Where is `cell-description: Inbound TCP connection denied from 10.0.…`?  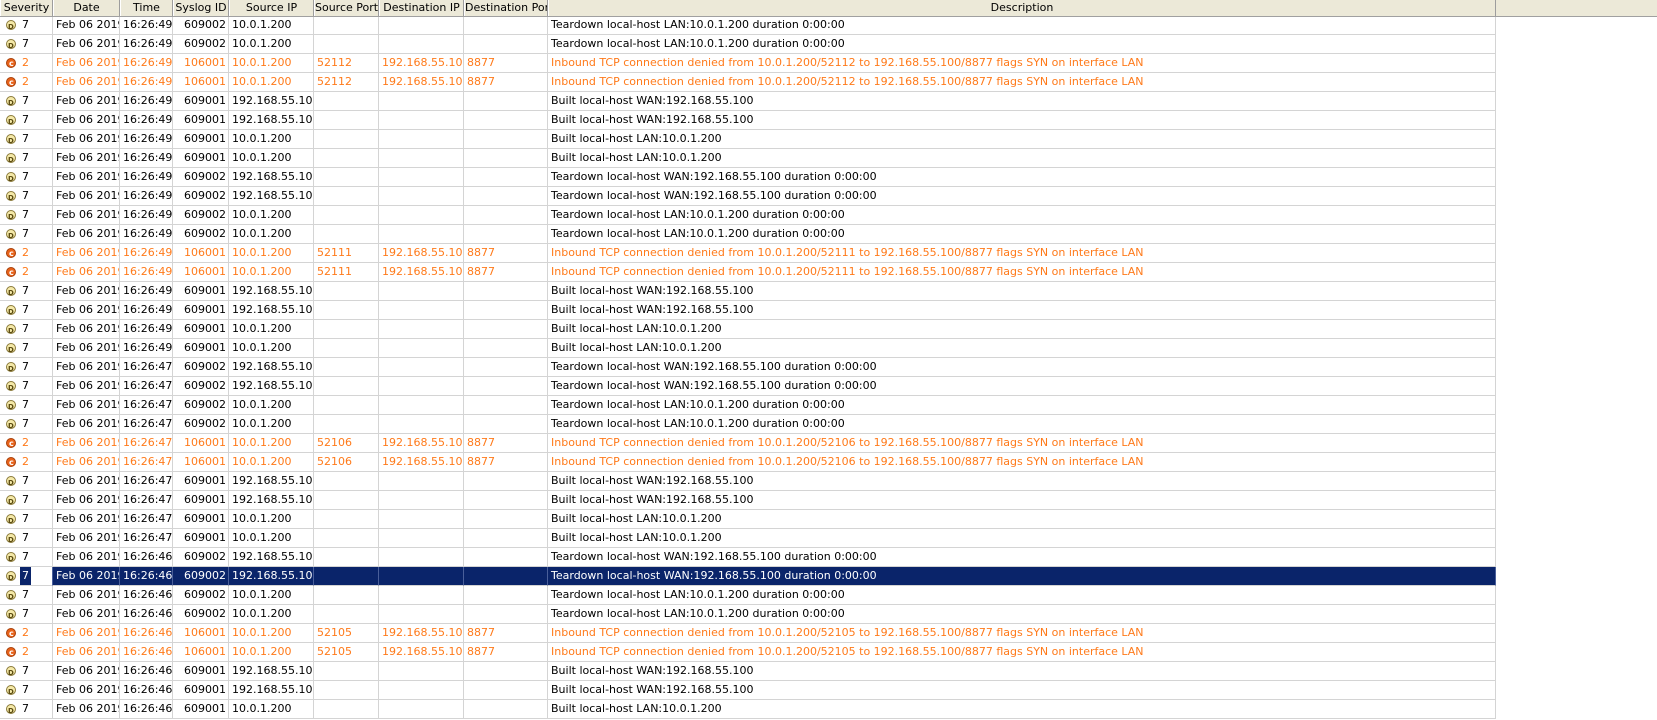
cell-description: Inbound TCP connection denied from 10.0.… is located at coordinates (1022, 253).